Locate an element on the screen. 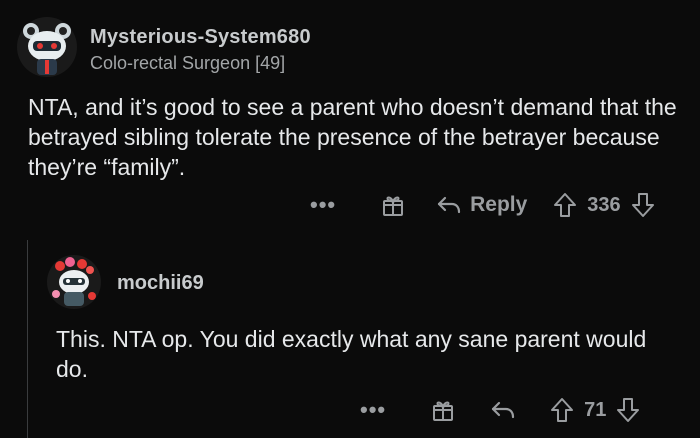  thread-line is located at coordinates (27, 339).